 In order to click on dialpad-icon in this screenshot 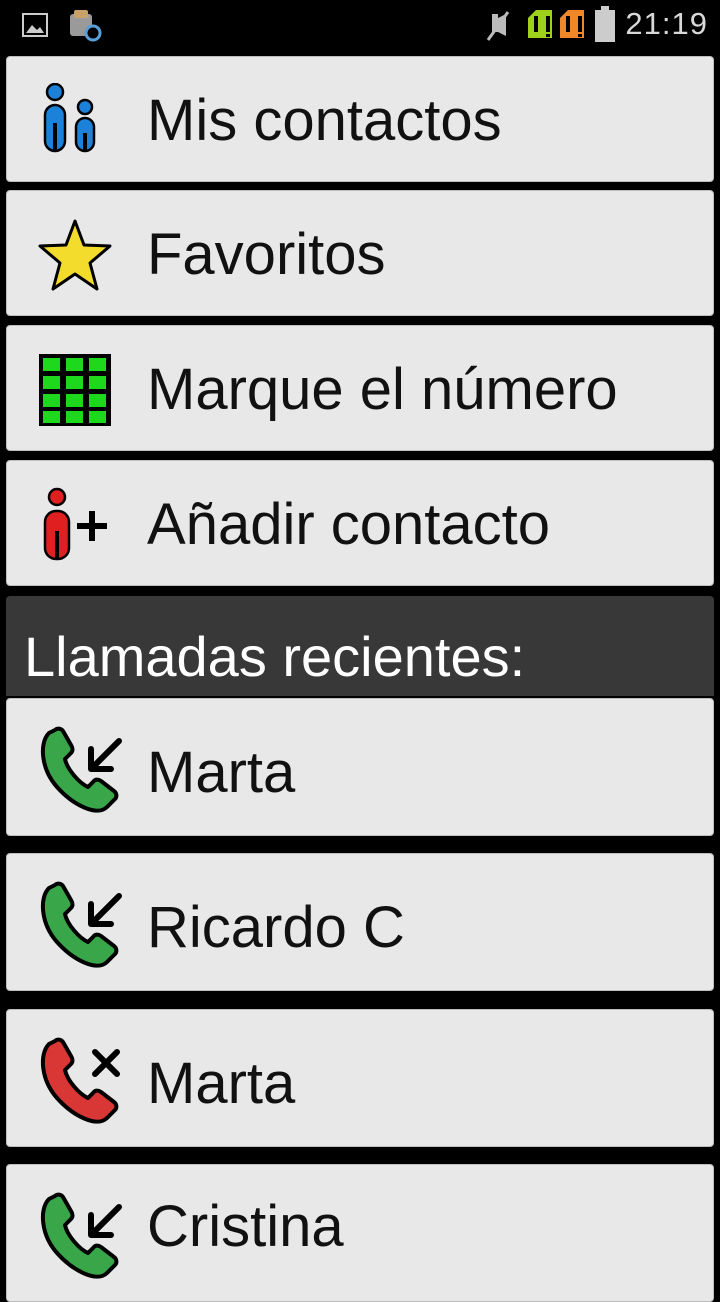, I will do `click(75, 390)`.